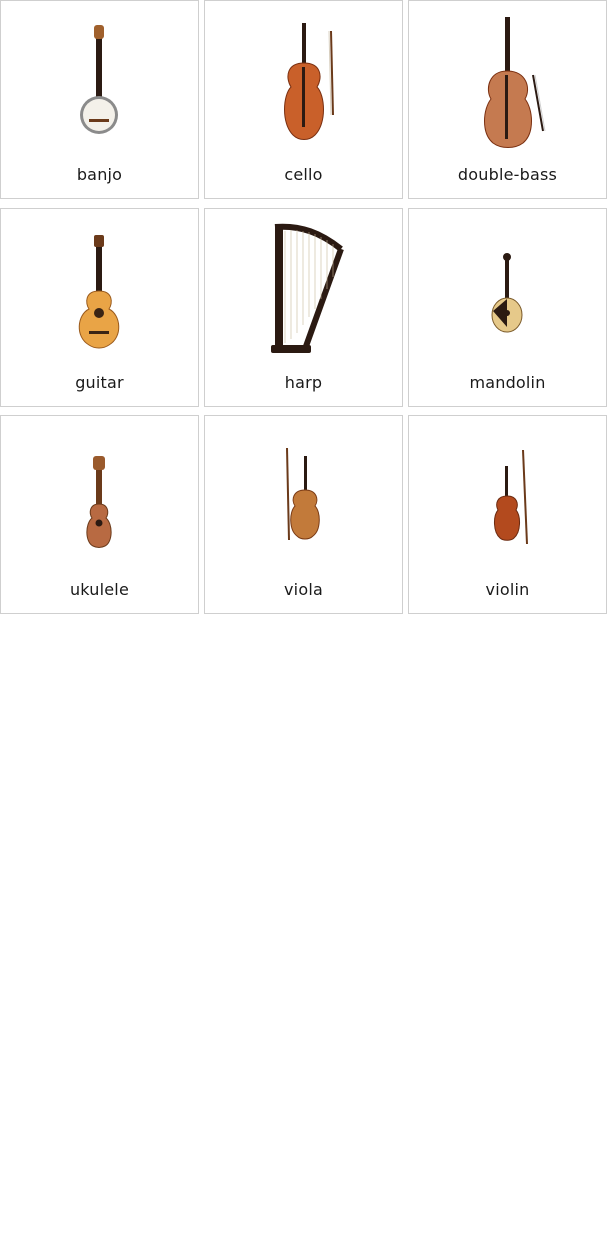 The height and width of the screenshot is (1244, 610). I want to click on instrument-card-viola: viola, so click(303, 514).